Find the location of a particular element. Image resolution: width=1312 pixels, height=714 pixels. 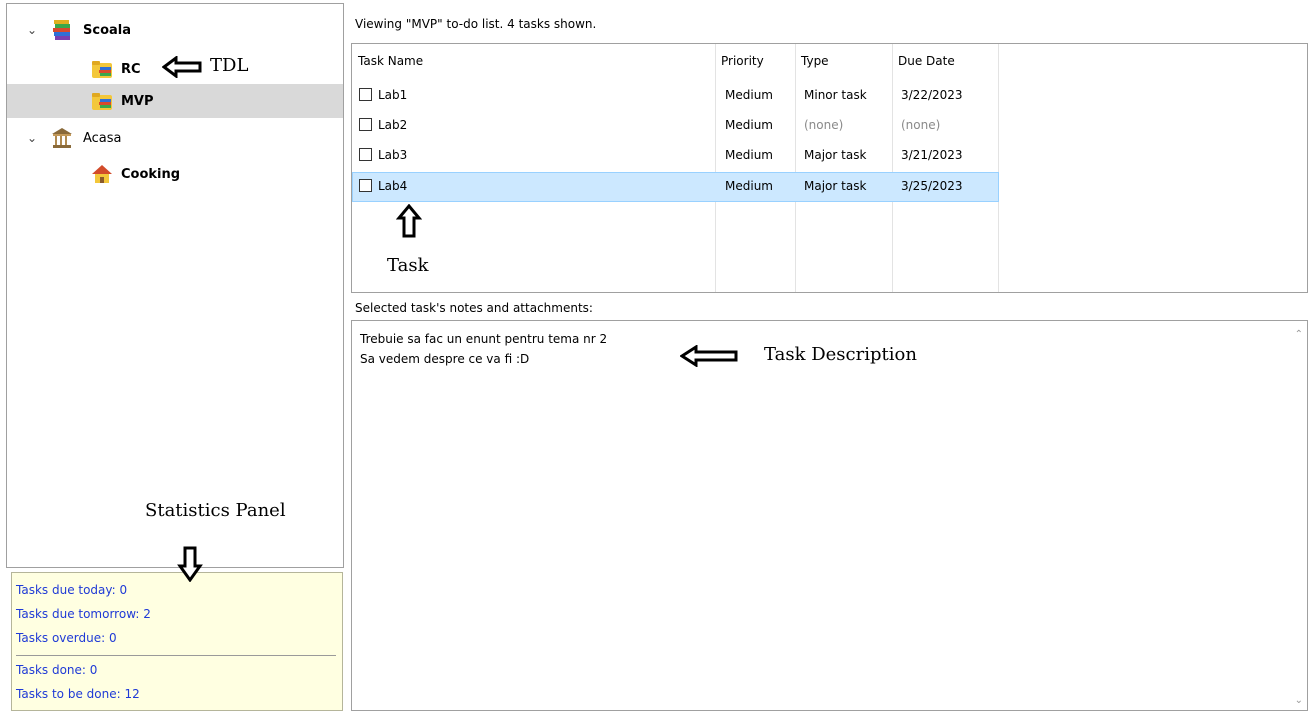

tree-item-label: MVP is located at coordinates (137, 101).